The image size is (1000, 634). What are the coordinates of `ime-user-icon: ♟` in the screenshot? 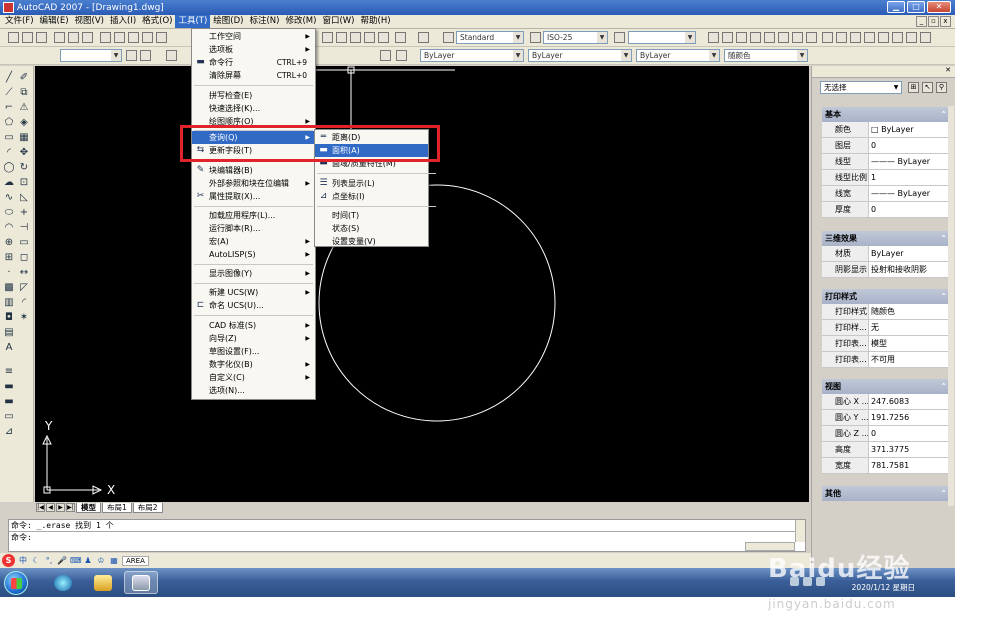 It's located at (88, 561).